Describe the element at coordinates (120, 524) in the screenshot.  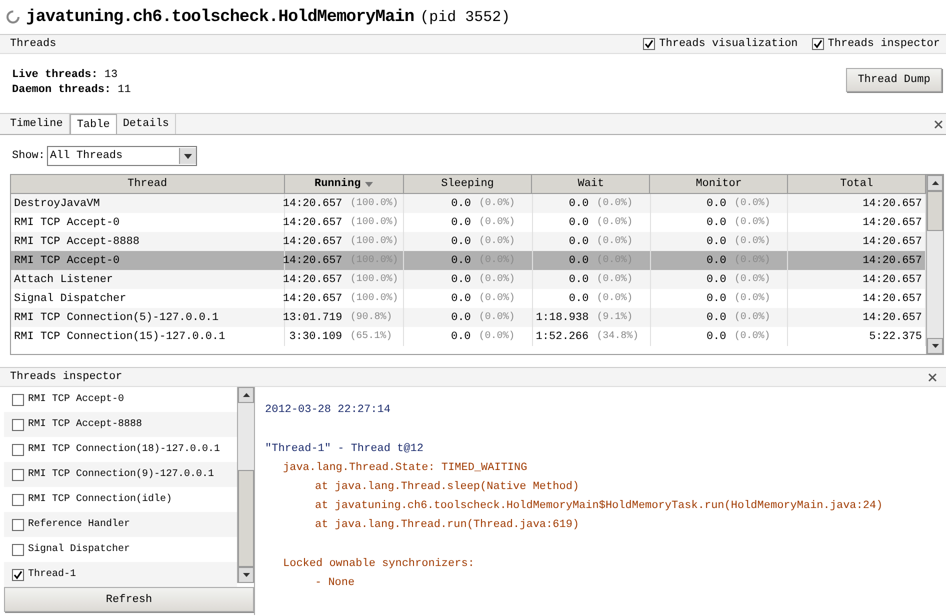
I see `thread-checkbox: Reference Handler` at that location.